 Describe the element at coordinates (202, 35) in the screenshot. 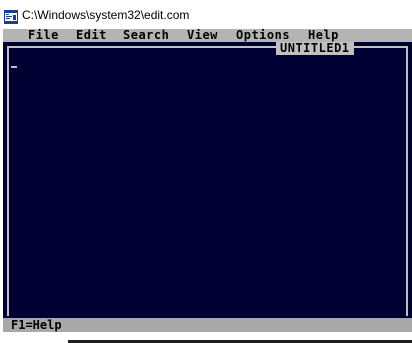

I see `menu-view: View` at that location.